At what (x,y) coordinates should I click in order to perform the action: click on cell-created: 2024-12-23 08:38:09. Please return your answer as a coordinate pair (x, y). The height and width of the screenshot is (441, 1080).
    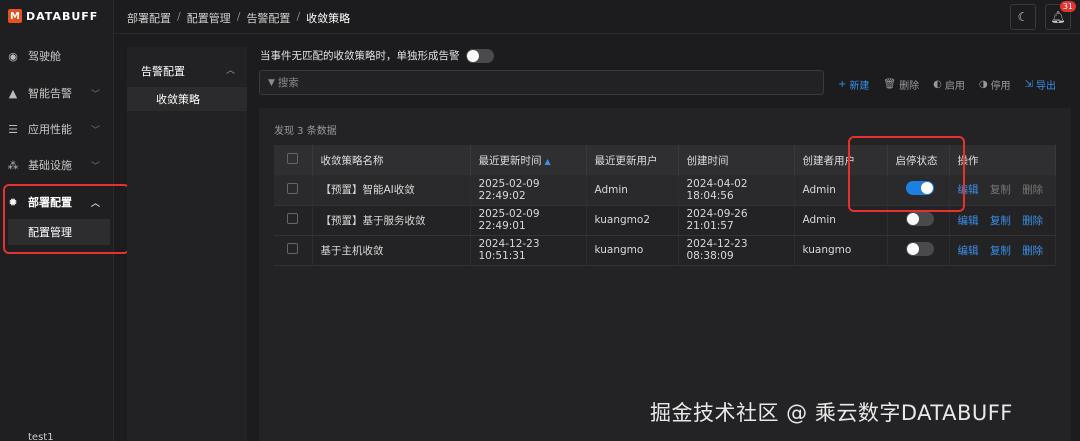
    Looking at the image, I should click on (736, 250).